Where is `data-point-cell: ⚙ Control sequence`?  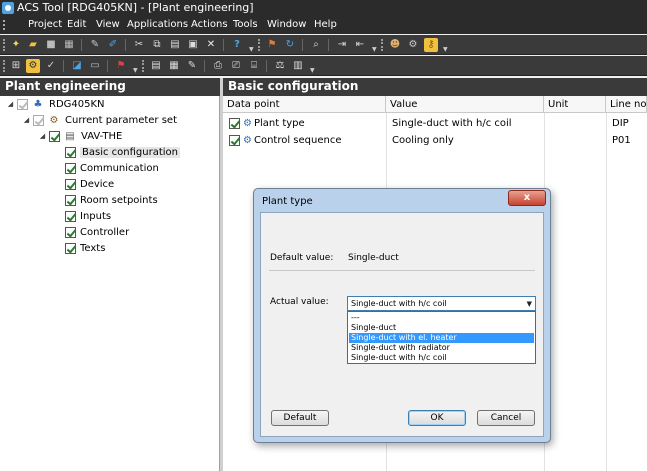 data-point-cell: ⚙ Control sequence is located at coordinates (305, 140).